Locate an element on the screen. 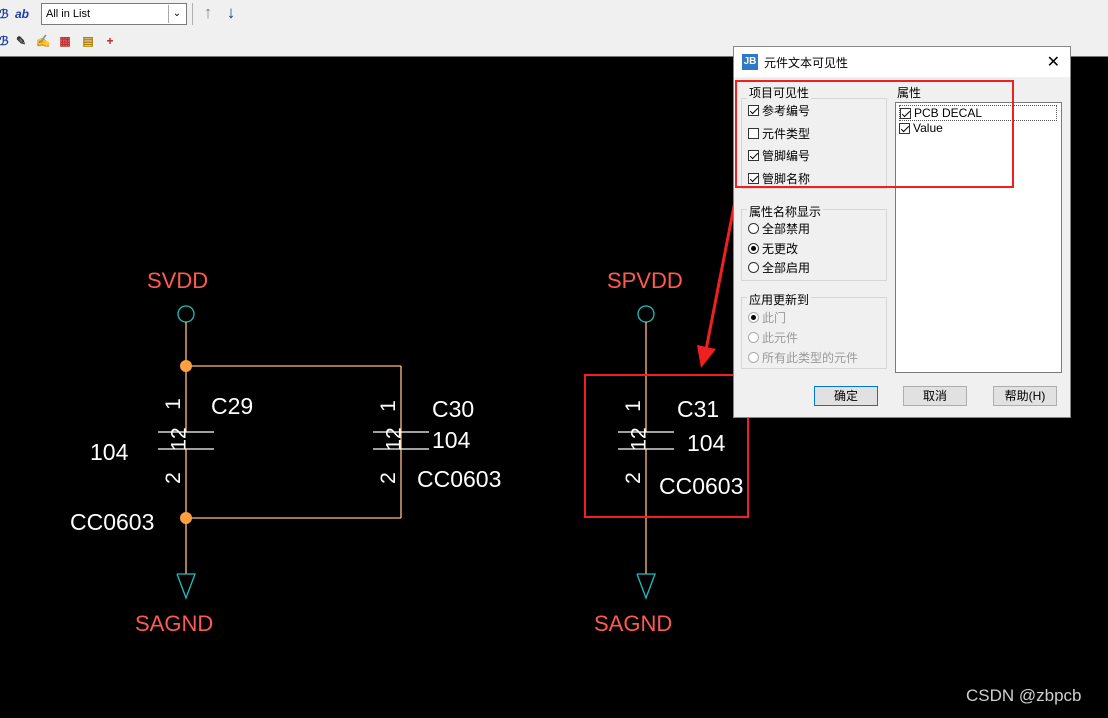 The image size is (1108, 718). junction-dot-top is located at coordinates (186, 366).